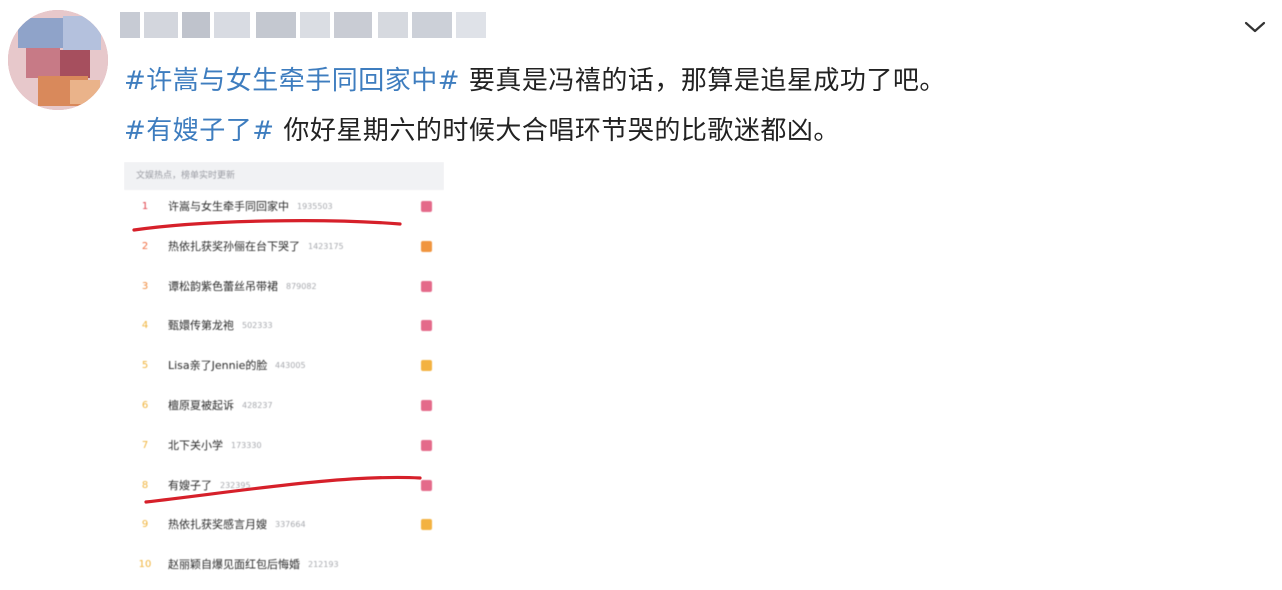 The width and height of the screenshot is (1282, 590). What do you see at coordinates (217, 525) in the screenshot?
I see `rank-title: 热依扎获奖感言月嫂` at bounding box center [217, 525].